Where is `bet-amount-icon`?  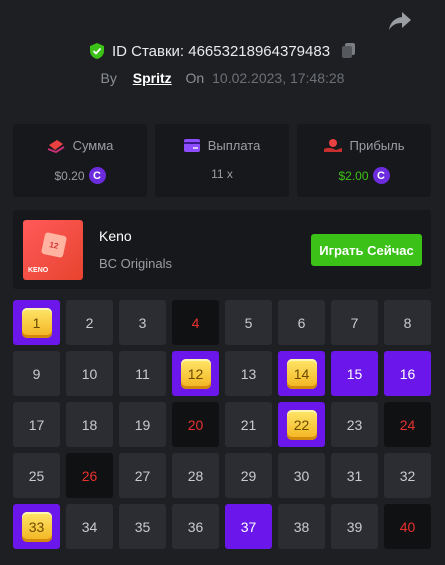 bet-amount-icon is located at coordinates (56, 146).